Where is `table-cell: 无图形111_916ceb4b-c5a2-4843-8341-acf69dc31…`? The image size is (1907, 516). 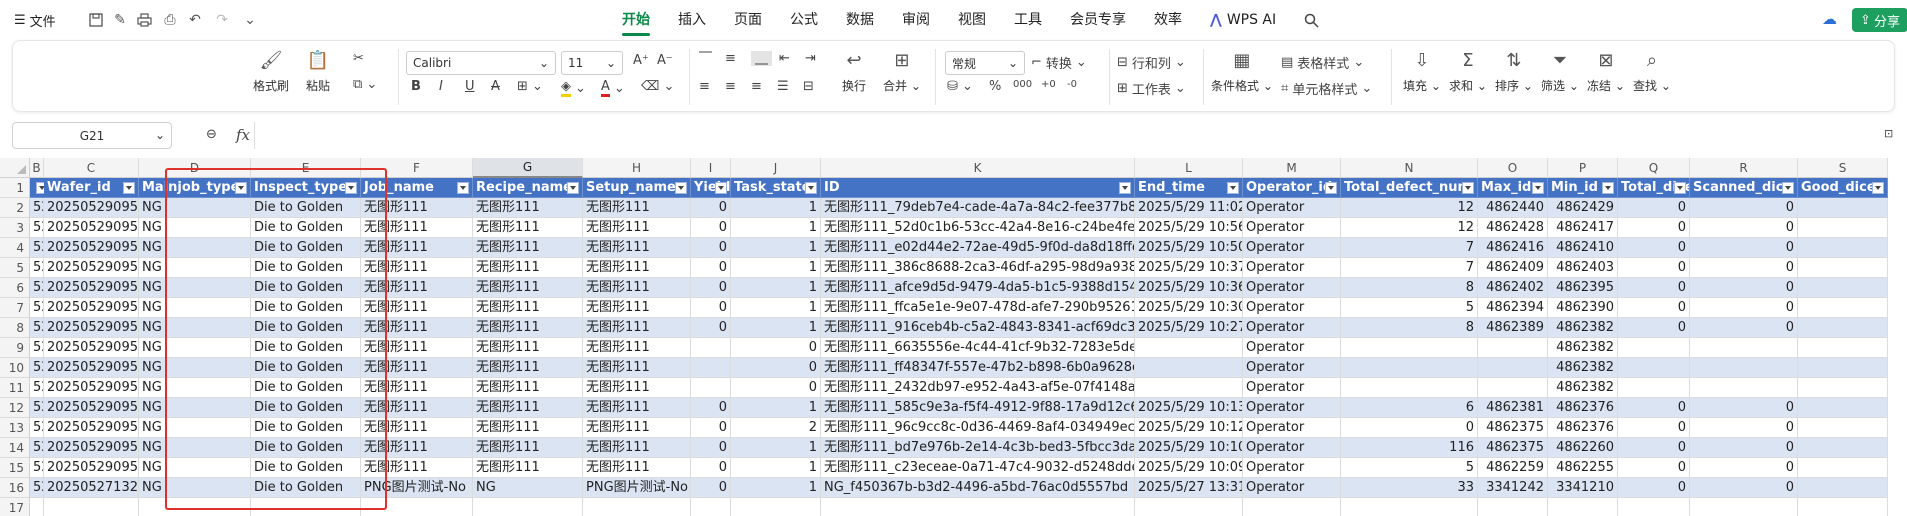 table-cell: 无图形111_916ceb4b-c5a2-4843-8341-acf69dc31… is located at coordinates (978, 328).